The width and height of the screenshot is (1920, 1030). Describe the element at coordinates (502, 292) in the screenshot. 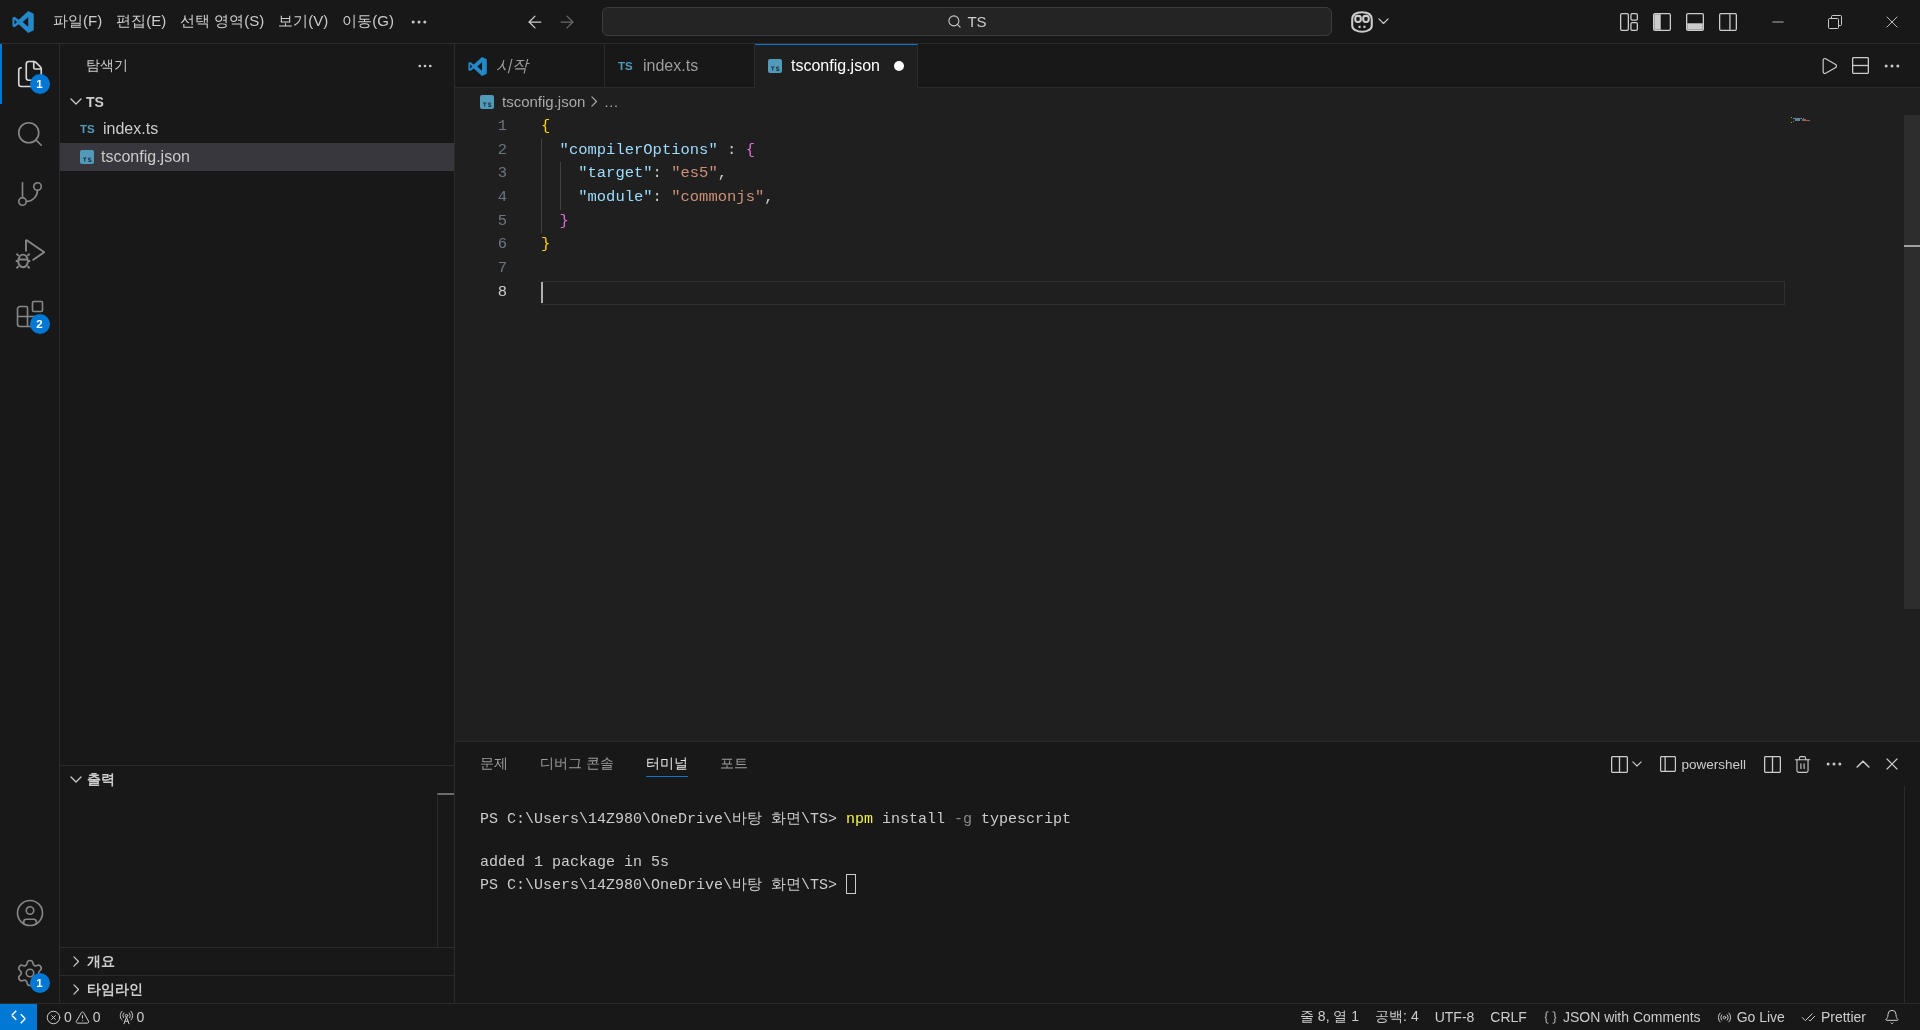

I see `line-number: 8` at that location.